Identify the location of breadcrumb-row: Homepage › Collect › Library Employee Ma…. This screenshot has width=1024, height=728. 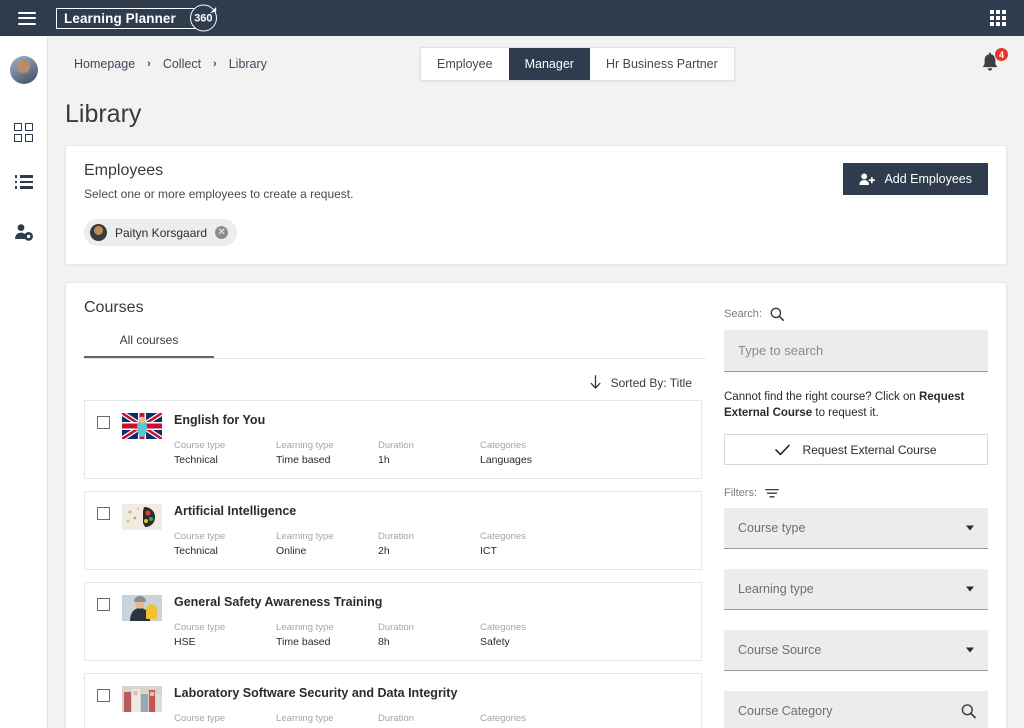
(536, 64).